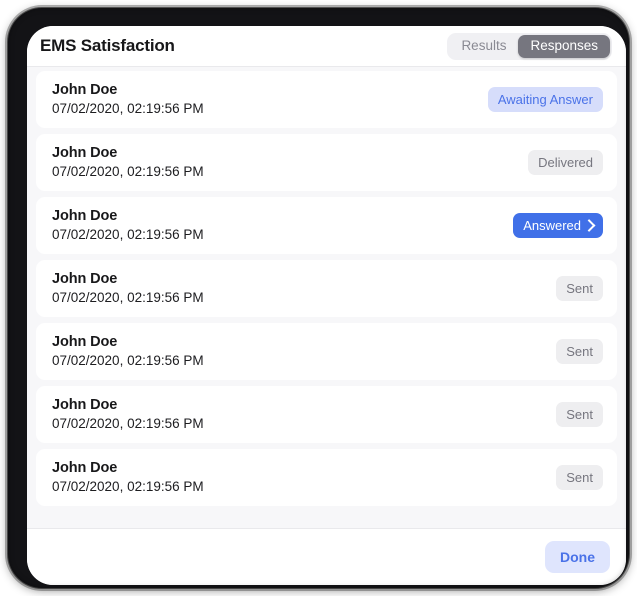 The height and width of the screenshot is (596, 637). Describe the element at coordinates (326, 46) in the screenshot. I see `modal-header: EMS Satisfaction Results Responses` at that location.